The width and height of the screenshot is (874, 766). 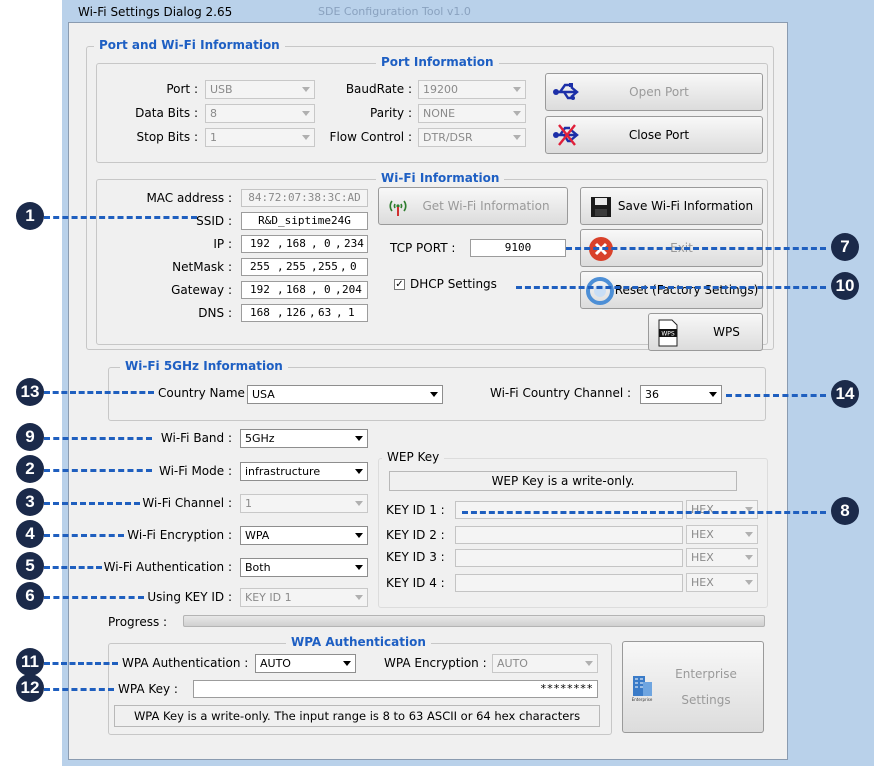 I want to click on country-channel-select: 36, so click(x=681, y=394).